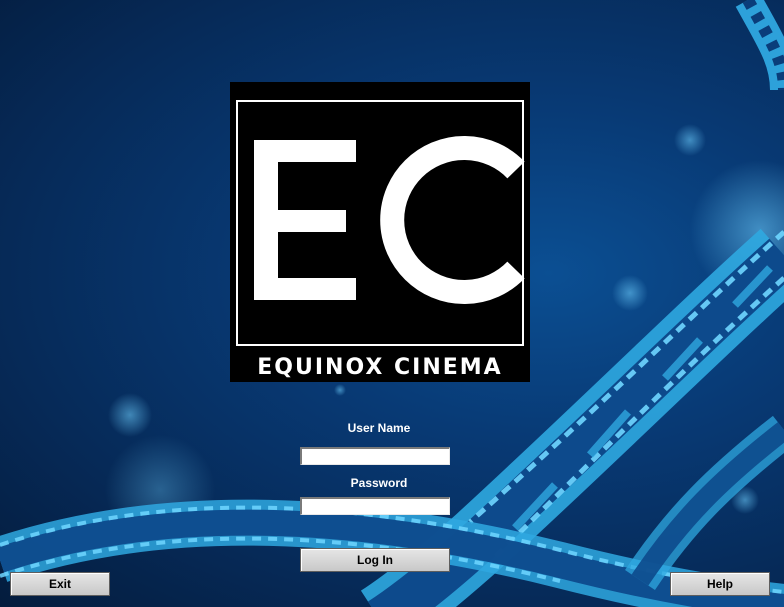 The width and height of the screenshot is (784, 607). I want to click on password-label: Password, so click(379, 483).